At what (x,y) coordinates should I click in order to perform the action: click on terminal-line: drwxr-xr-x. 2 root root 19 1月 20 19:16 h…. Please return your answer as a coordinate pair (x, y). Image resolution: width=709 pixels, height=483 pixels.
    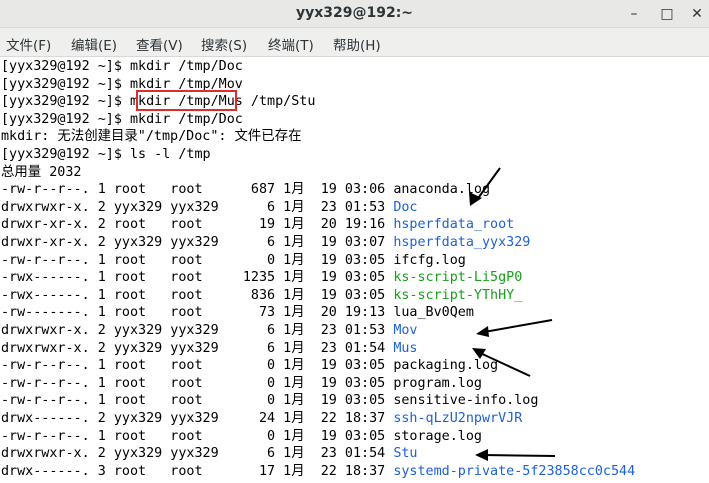
    Looking at the image, I should click on (258, 225).